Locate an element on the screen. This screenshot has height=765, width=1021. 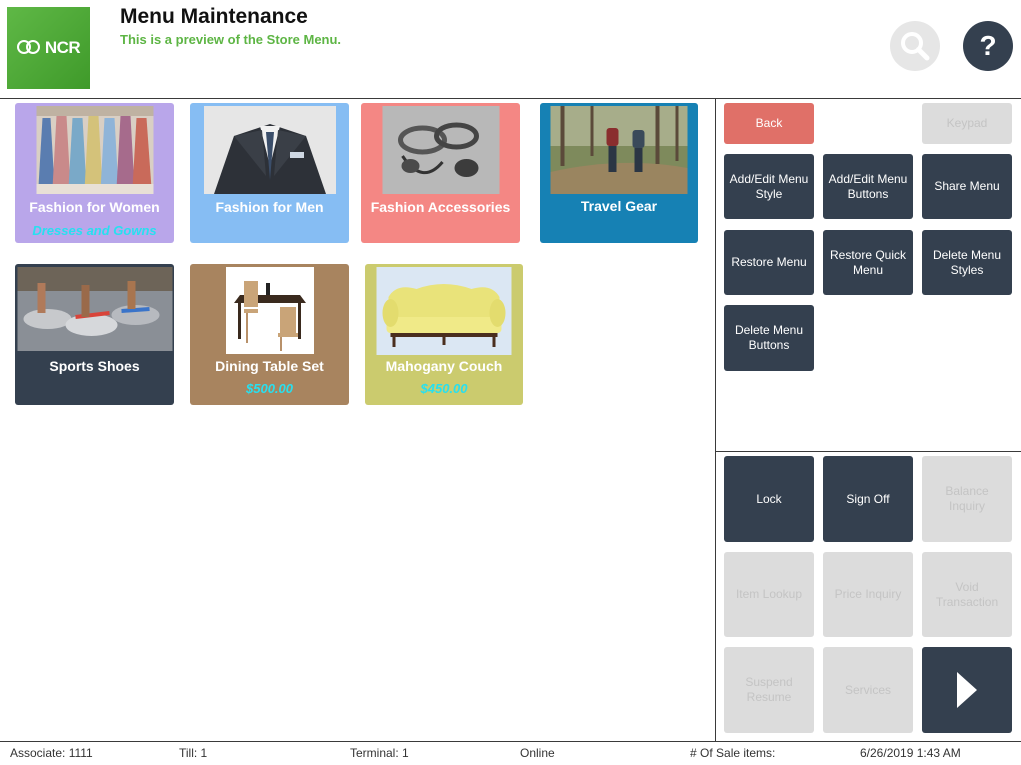
tile-subtitle: Dresses and Gowns is located at coordinates (94, 230).